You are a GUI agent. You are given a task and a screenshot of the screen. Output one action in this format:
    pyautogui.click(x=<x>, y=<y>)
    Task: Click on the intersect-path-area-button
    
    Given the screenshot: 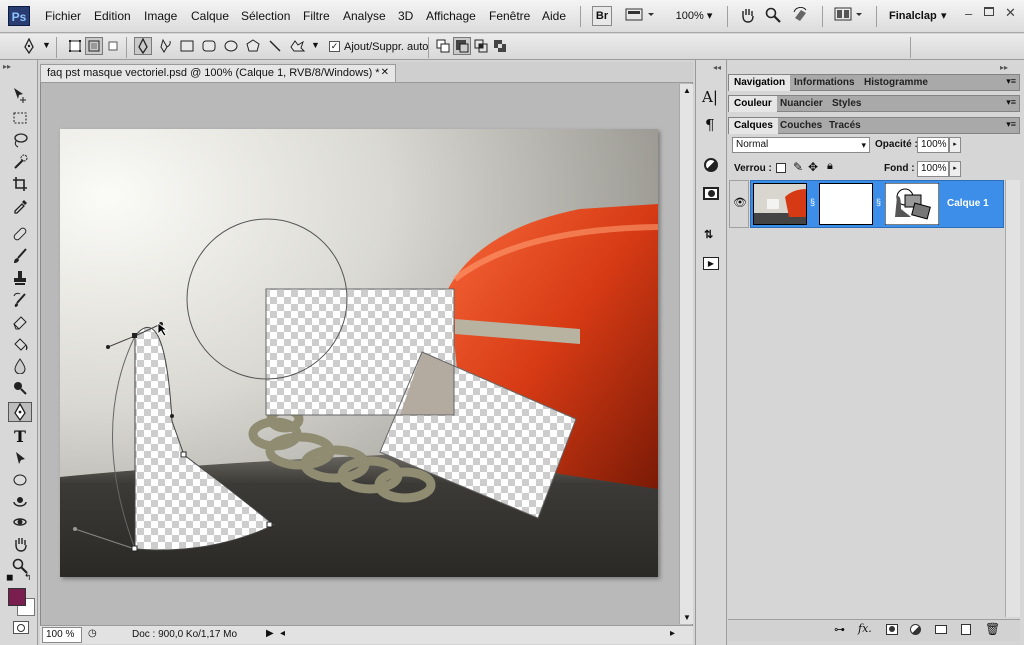 What is the action you would take?
    pyautogui.click(x=481, y=46)
    